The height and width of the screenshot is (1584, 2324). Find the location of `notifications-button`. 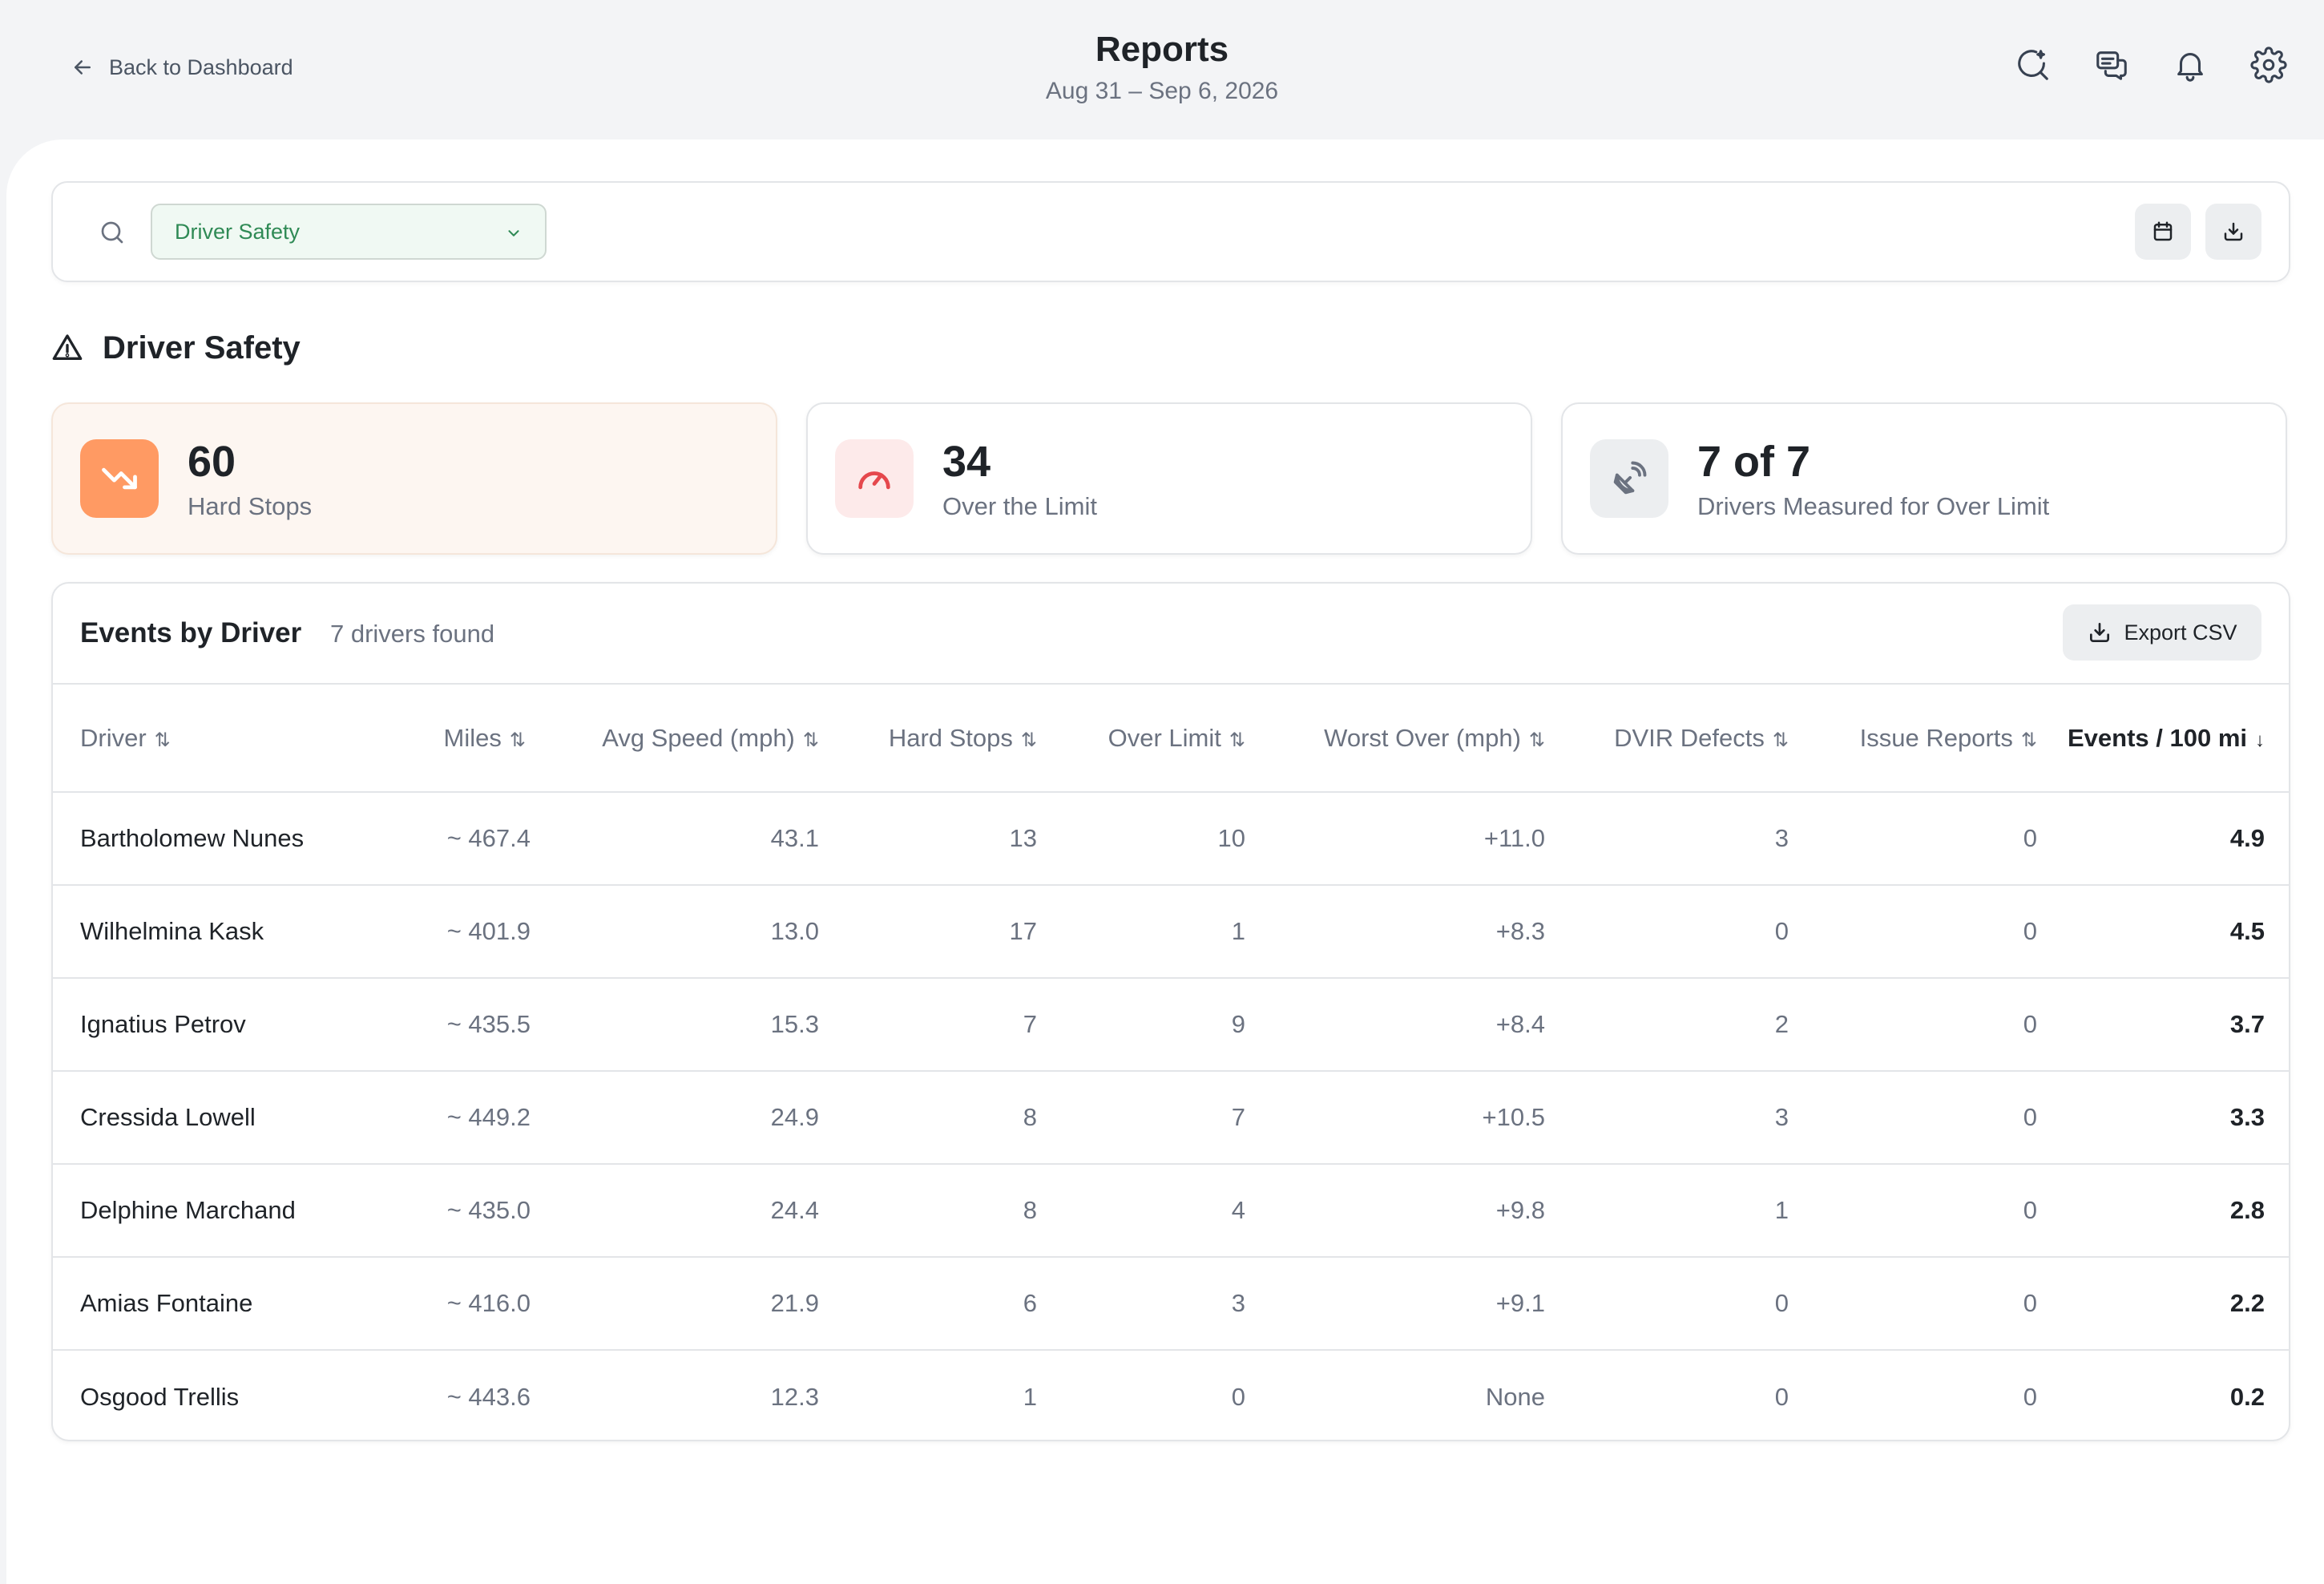

notifications-button is located at coordinates (2190, 65).